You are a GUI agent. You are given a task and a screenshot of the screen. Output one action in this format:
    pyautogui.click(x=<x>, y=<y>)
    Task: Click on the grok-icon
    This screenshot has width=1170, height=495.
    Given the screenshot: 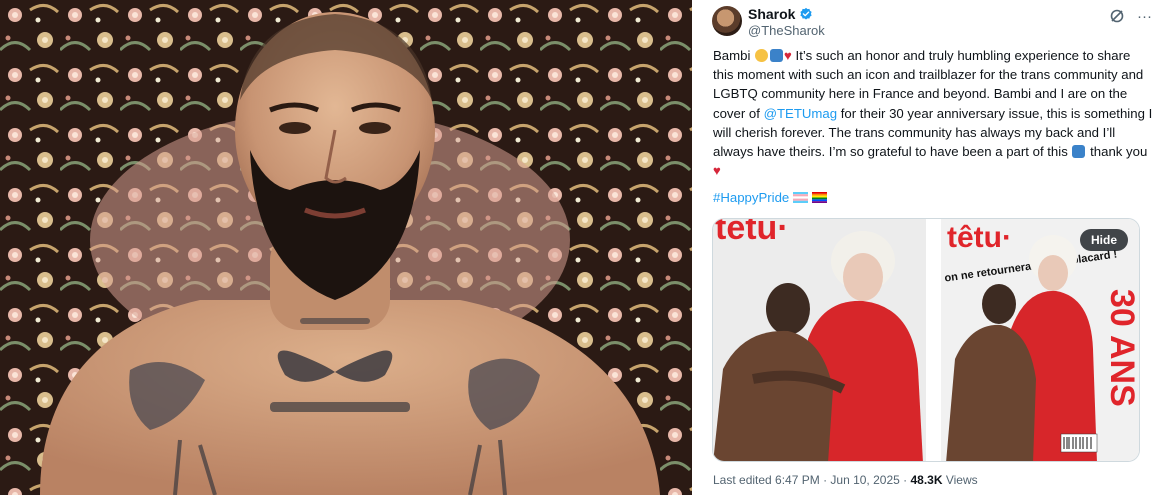 What is the action you would take?
    pyautogui.click(x=1117, y=16)
    